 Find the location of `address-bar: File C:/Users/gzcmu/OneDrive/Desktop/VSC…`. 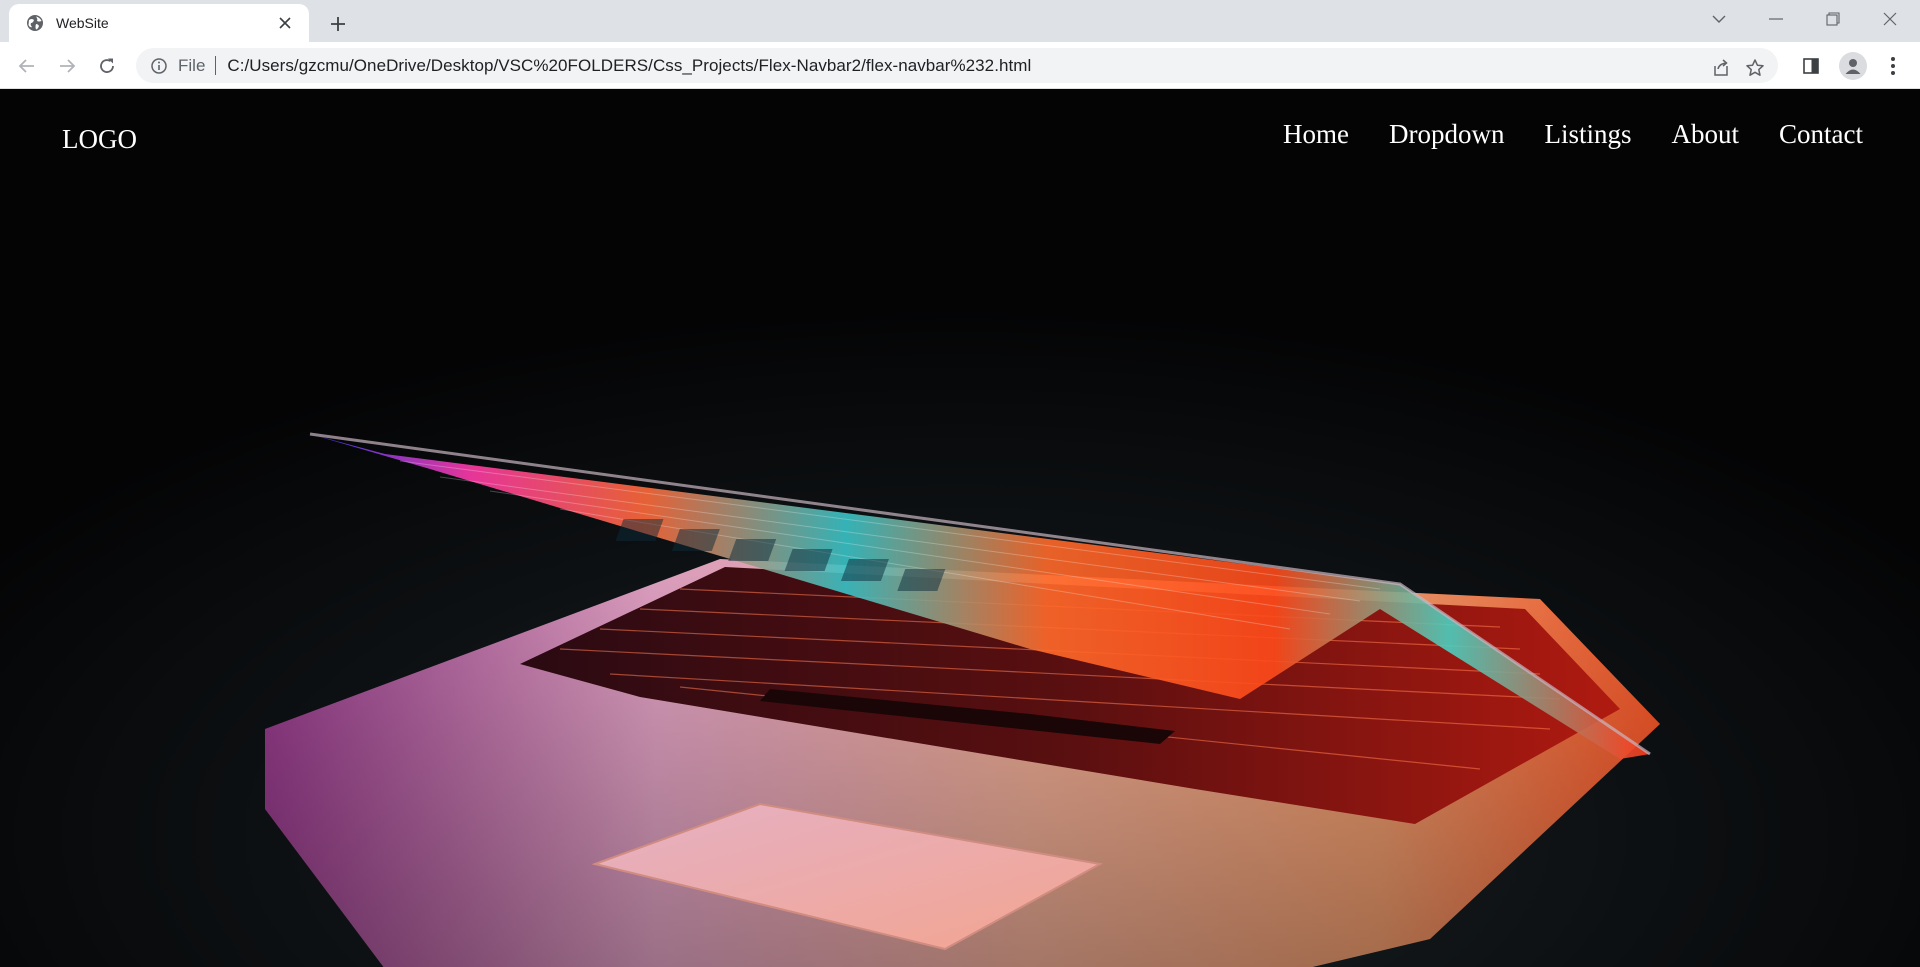

address-bar: File C:/Users/gzcmu/OneDrive/Desktop/VSC… is located at coordinates (957, 65).